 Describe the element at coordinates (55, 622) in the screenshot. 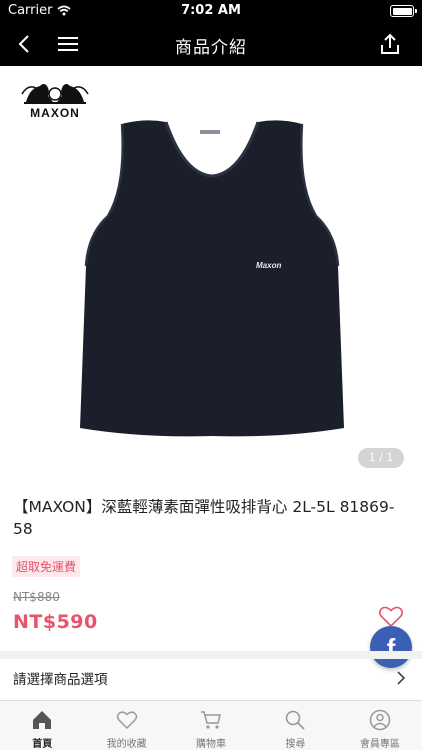

I see `sale-price: NT$590` at that location.